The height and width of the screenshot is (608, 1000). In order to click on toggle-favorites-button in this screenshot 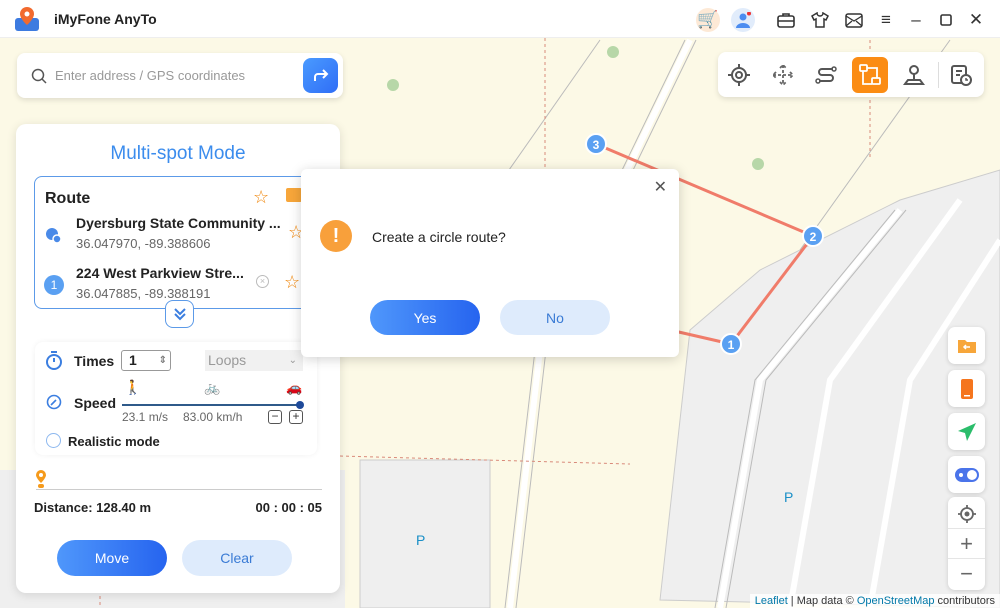, I will do `click(966, 474)`.